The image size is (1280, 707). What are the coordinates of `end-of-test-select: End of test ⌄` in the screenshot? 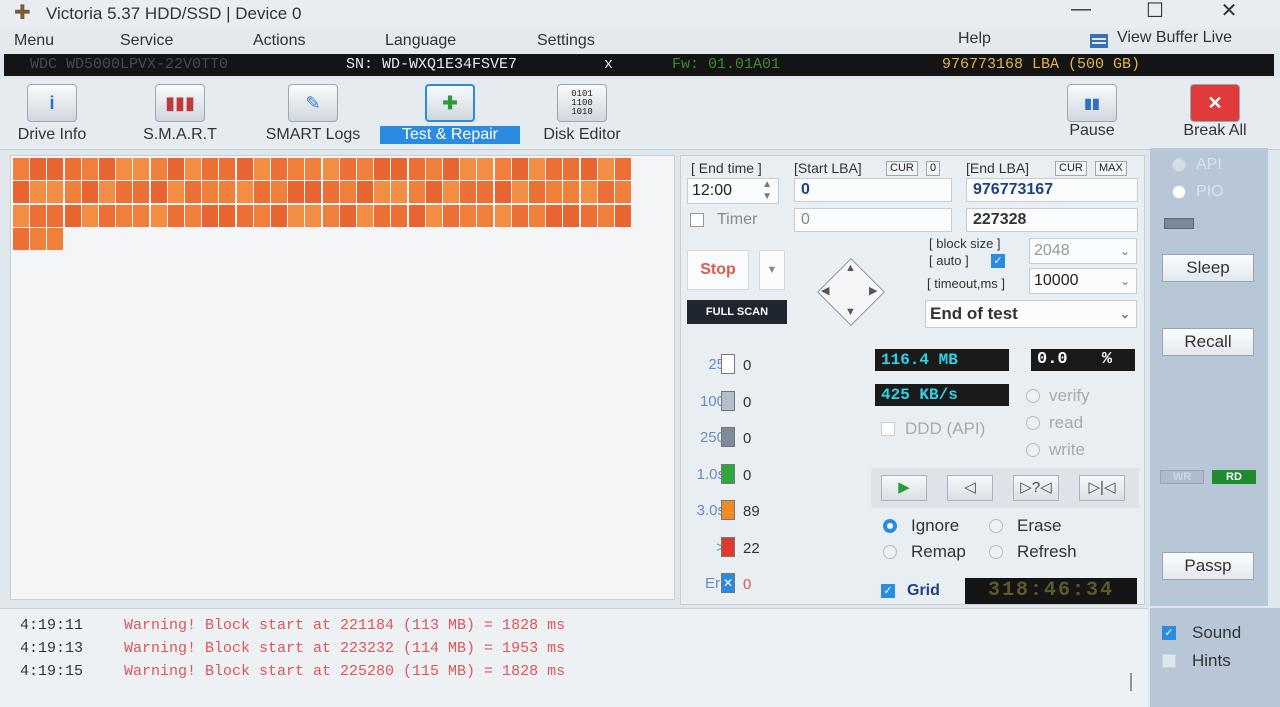 It's located at (1031, 314).